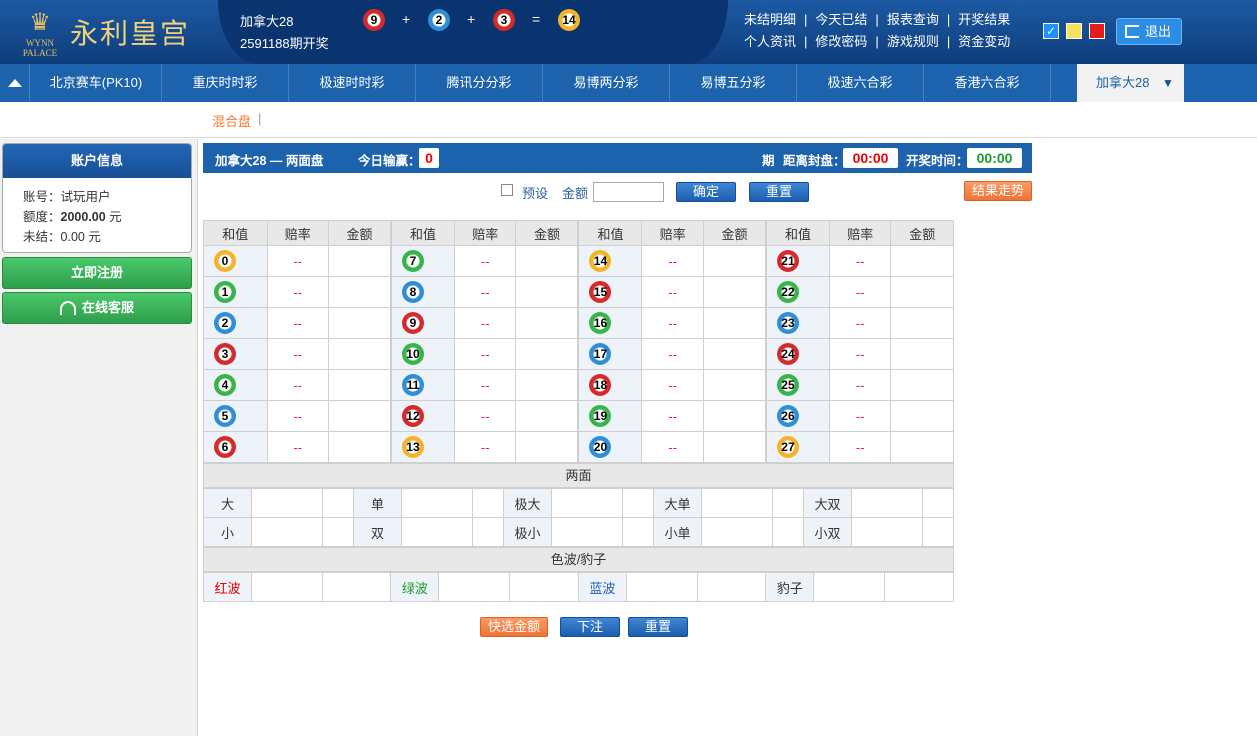  What do you see at coordinates (527, 503) in the screenshot?
I see `bet-label-cell: 极大` at bounding box center [527, 503].